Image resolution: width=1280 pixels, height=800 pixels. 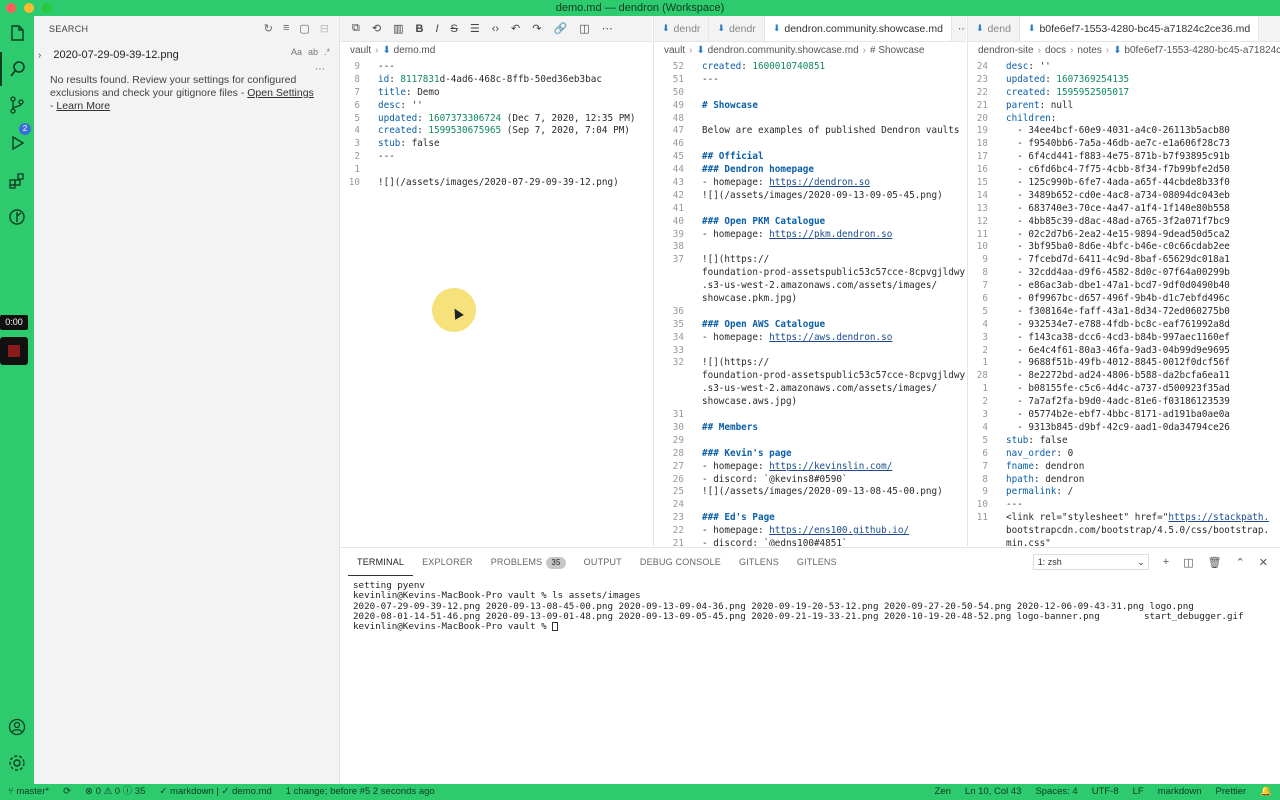 I want to click on code-line: 40 ### Open PKM Catalogue, so click(x=810, y=222).